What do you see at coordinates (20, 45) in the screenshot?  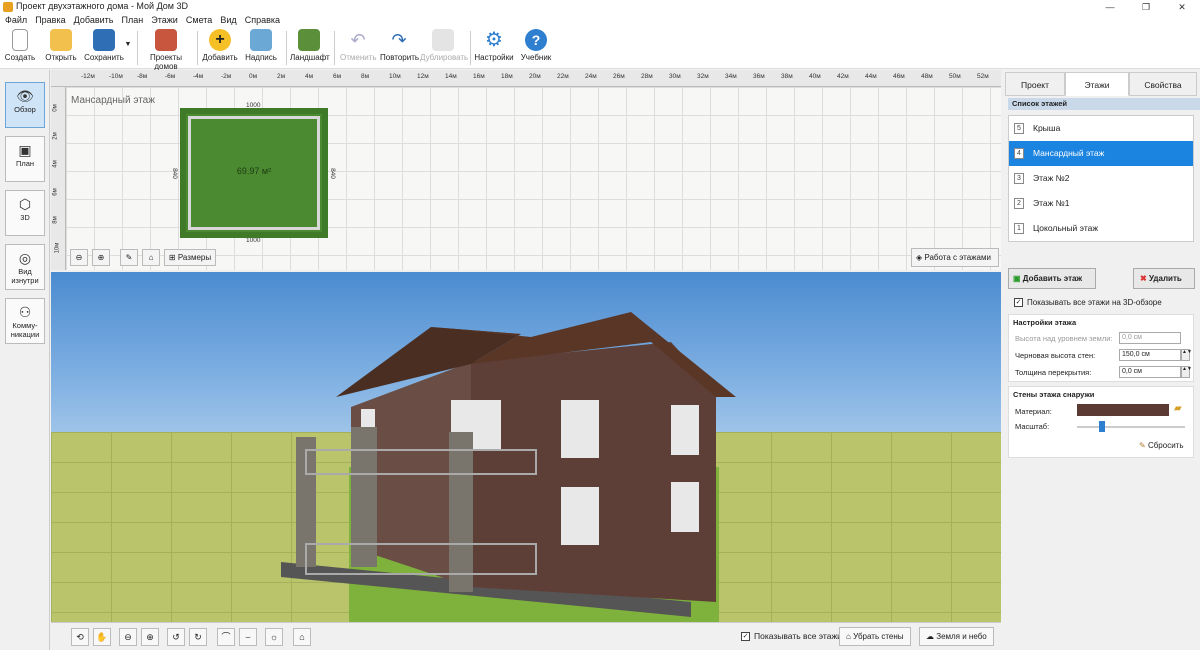 I see `create-button: Создать` at bounding box center [20, 45].